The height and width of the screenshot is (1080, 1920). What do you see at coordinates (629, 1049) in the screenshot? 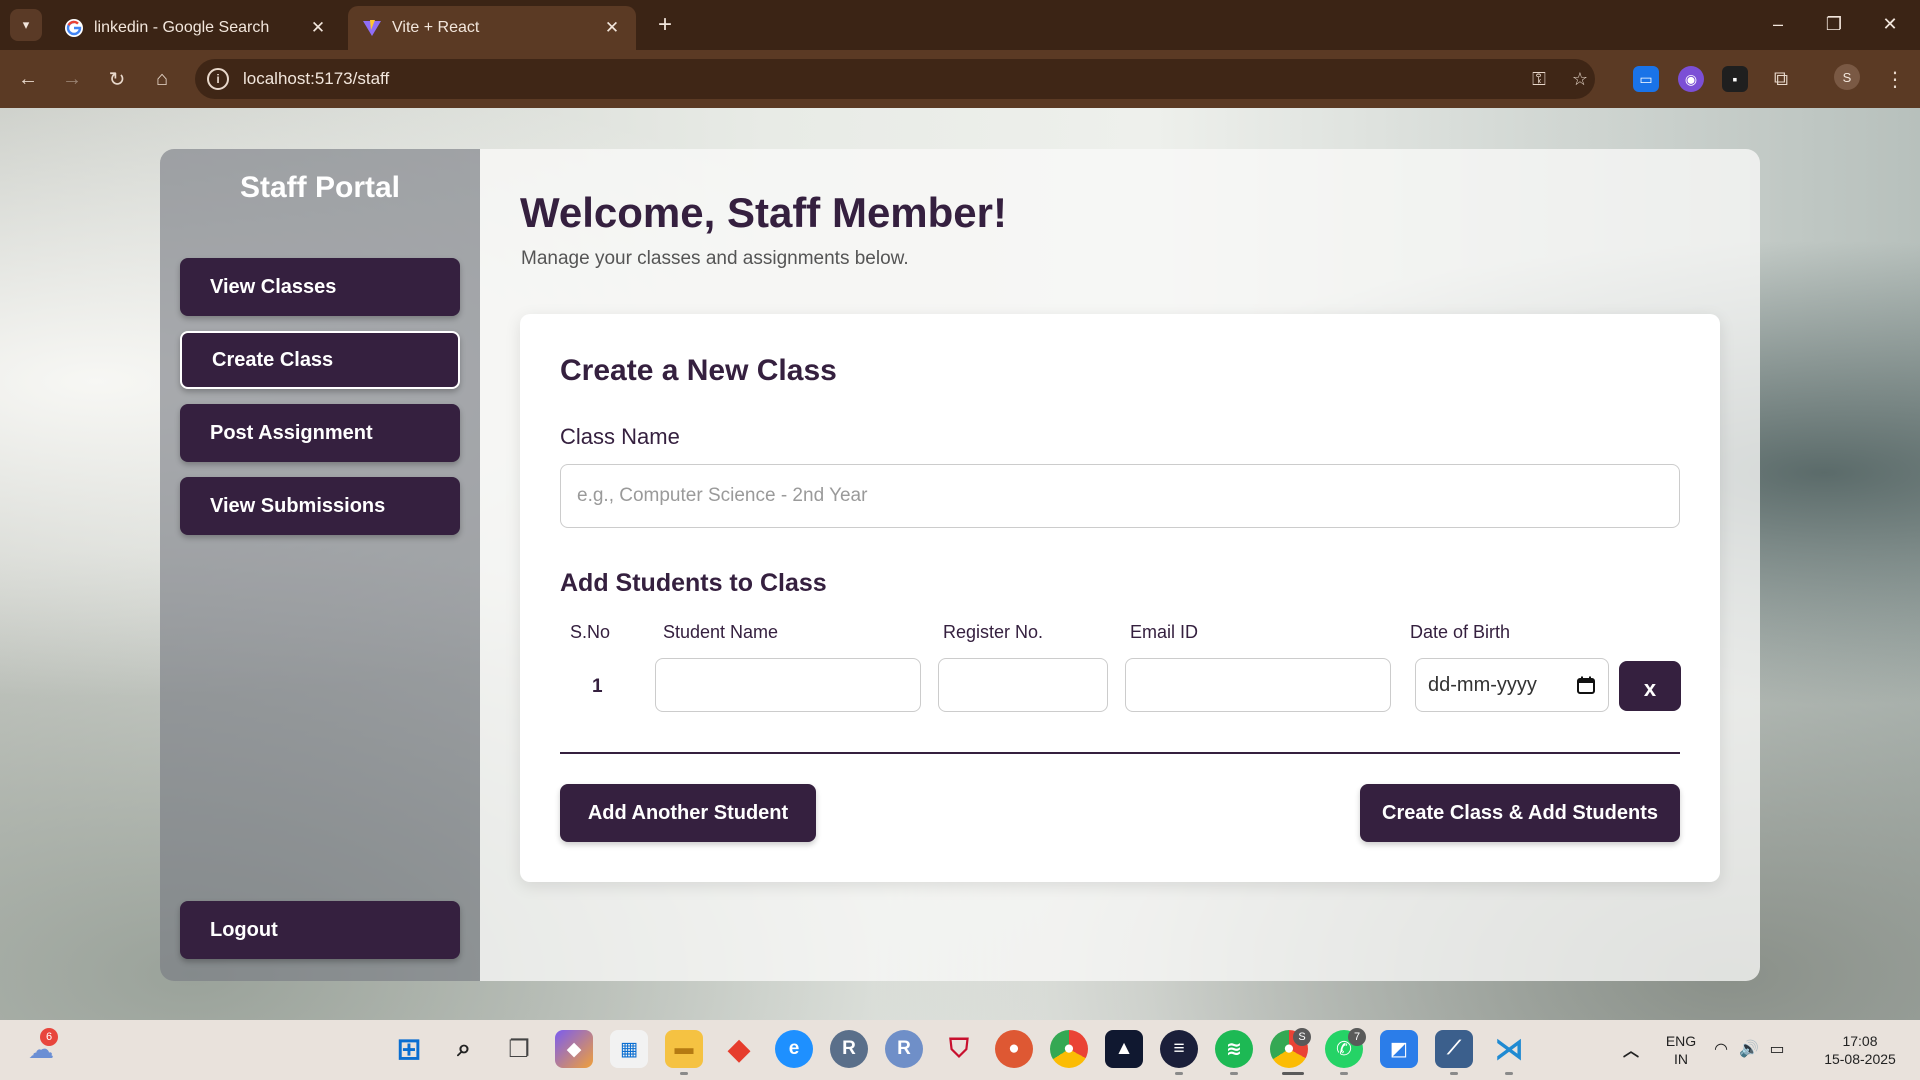
I see `microsoft-store-icon: ▦` at bounding box center [629, 1049].